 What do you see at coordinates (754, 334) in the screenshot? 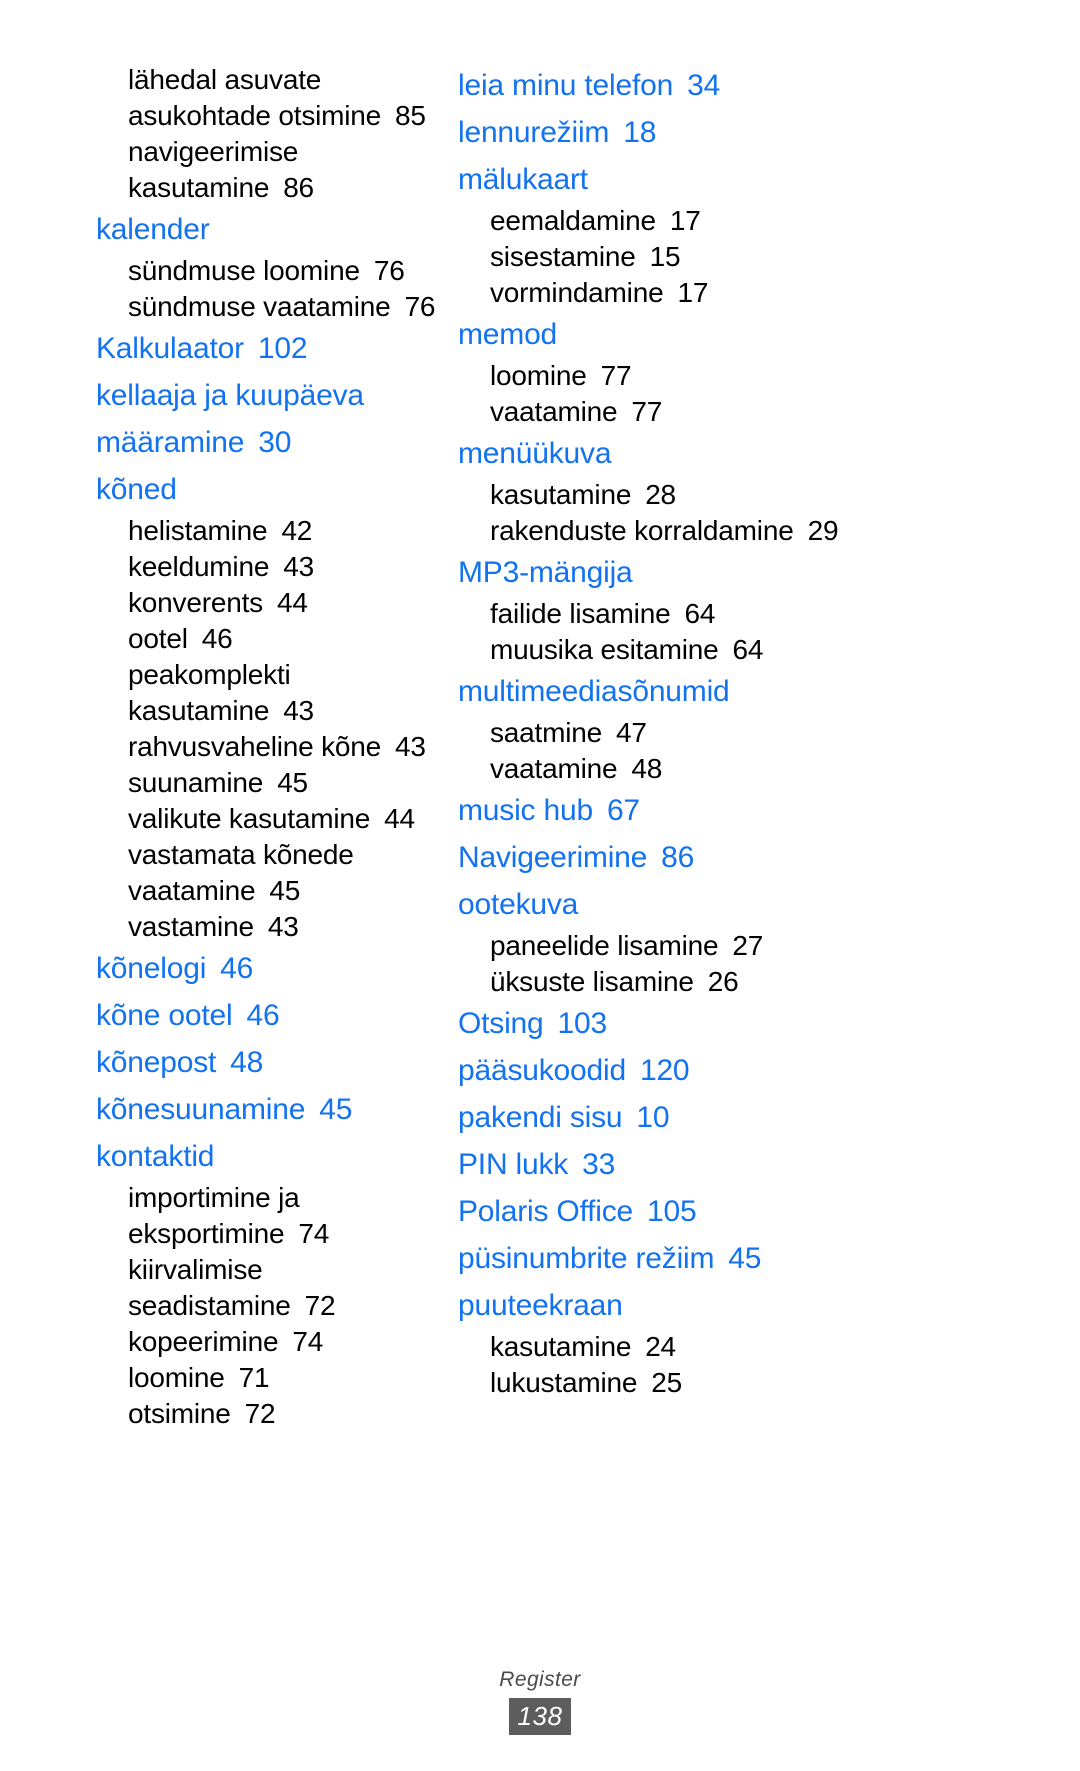
I see `index-entry-main: memod` at bounding box center [754, 334].